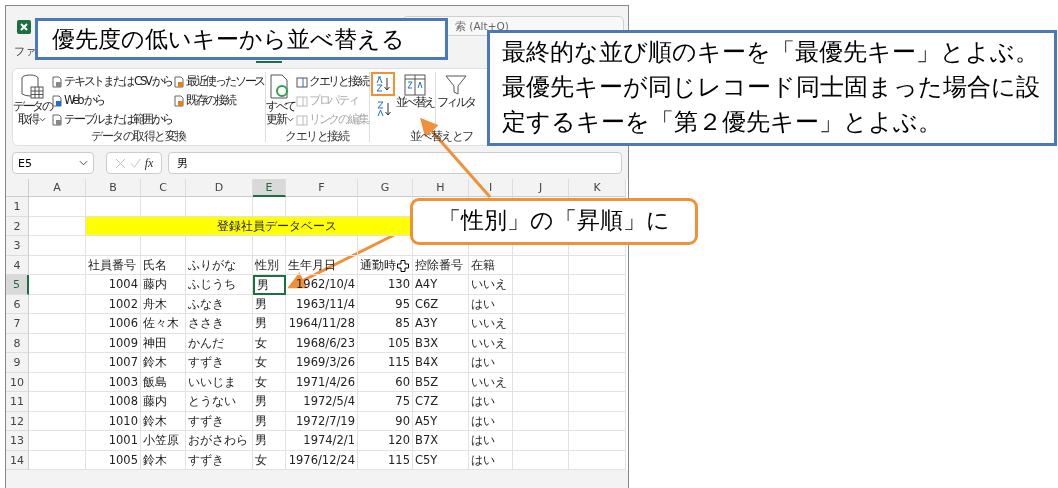 This screenshot has height=488, width=1058. What do you see at coordinates (219, 304) in the screenshot?
I see `table-cell: ふなき` at bounding box center [219, 304].